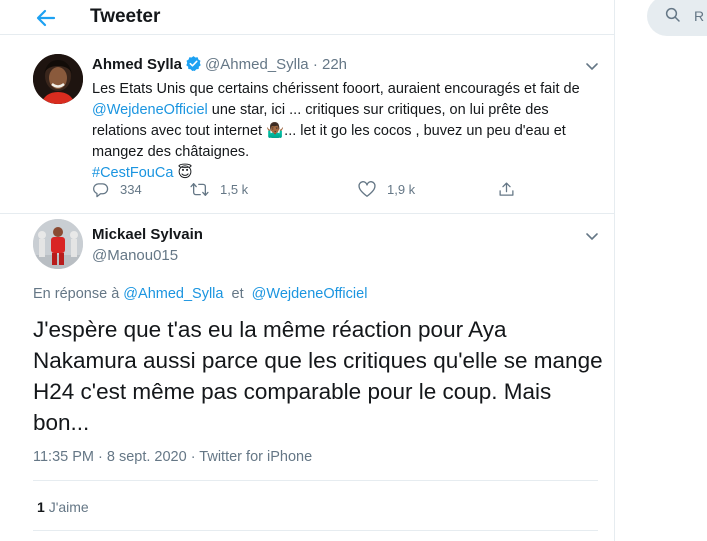  What do you see at coordinates (234, 189) in the screenshot?
I see `retweet-count: 1,5 k` at bounding box center [234, 189].